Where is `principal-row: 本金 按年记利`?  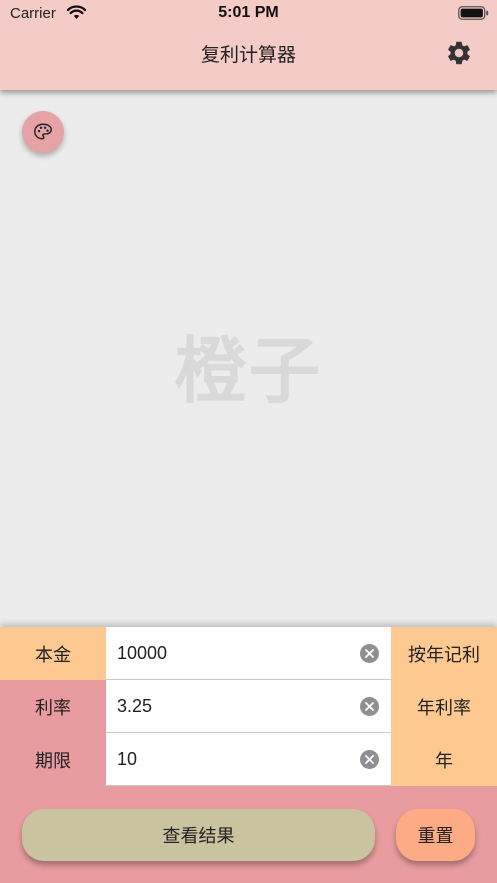
principal-row: 本金 按年记利 is located at coordinates (248, 653).